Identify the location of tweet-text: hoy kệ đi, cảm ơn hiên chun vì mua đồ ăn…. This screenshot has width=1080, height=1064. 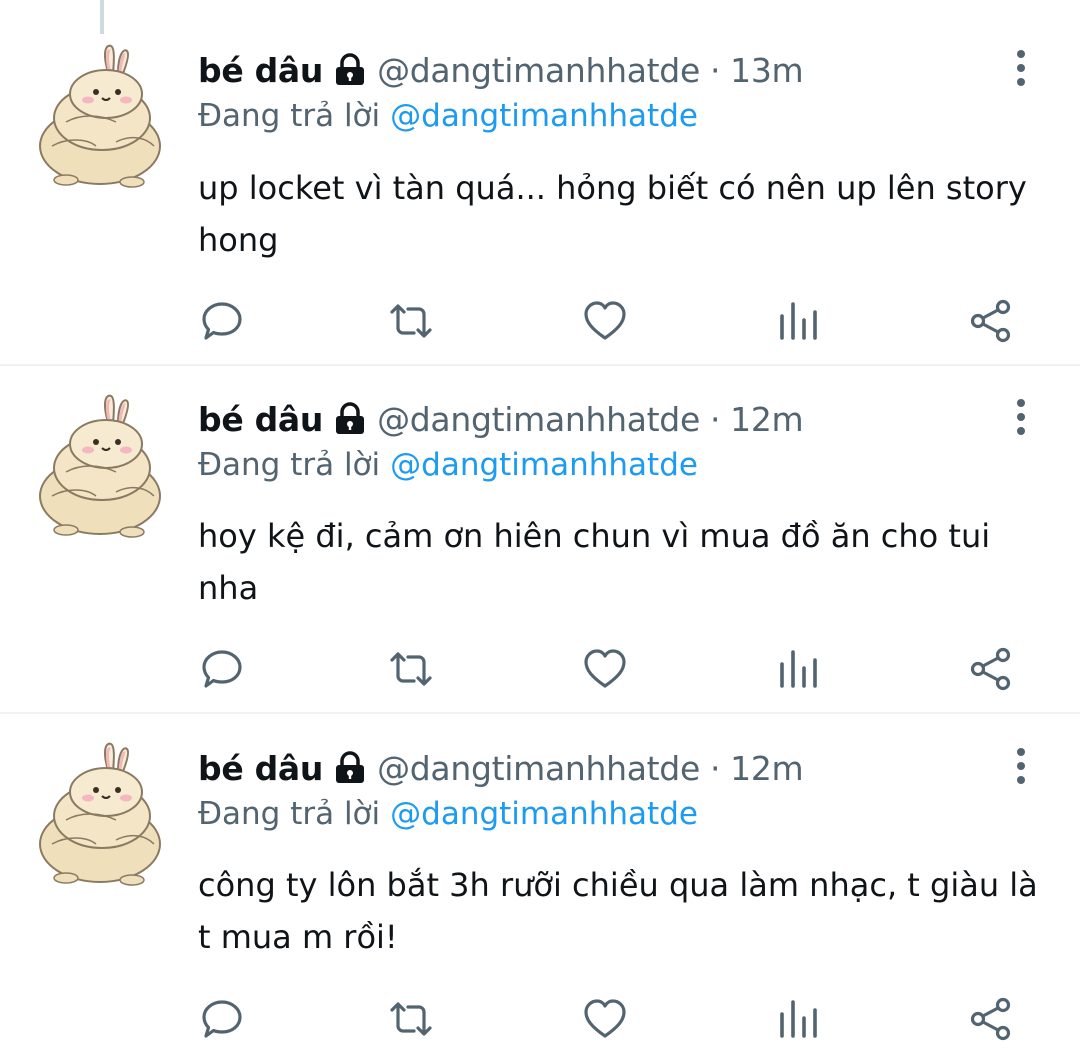
(594, 562).